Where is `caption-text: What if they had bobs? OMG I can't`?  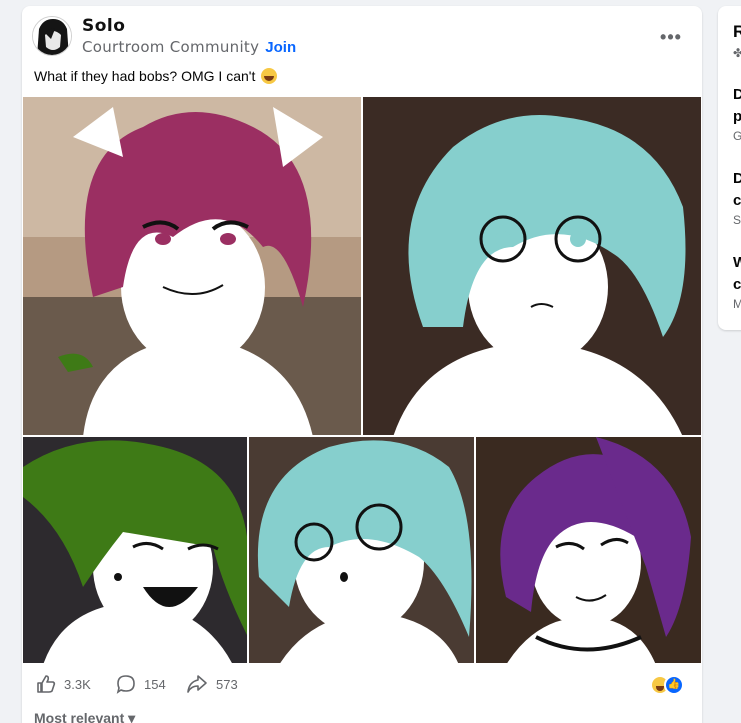 caption-text: What if they had bobs? OMG I can't is located at coordinates (145, 76).